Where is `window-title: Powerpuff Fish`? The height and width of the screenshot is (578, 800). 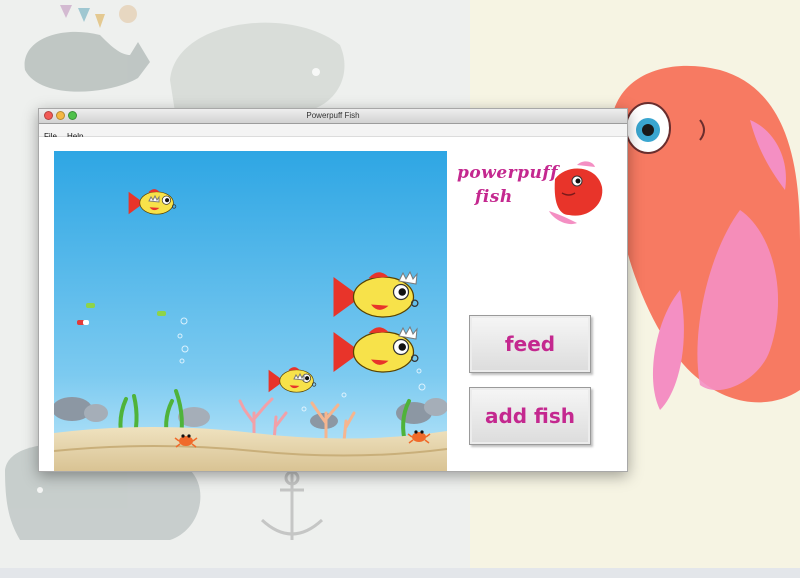 window-title: Powerpuff Fish is located at coordinates (333, 115).